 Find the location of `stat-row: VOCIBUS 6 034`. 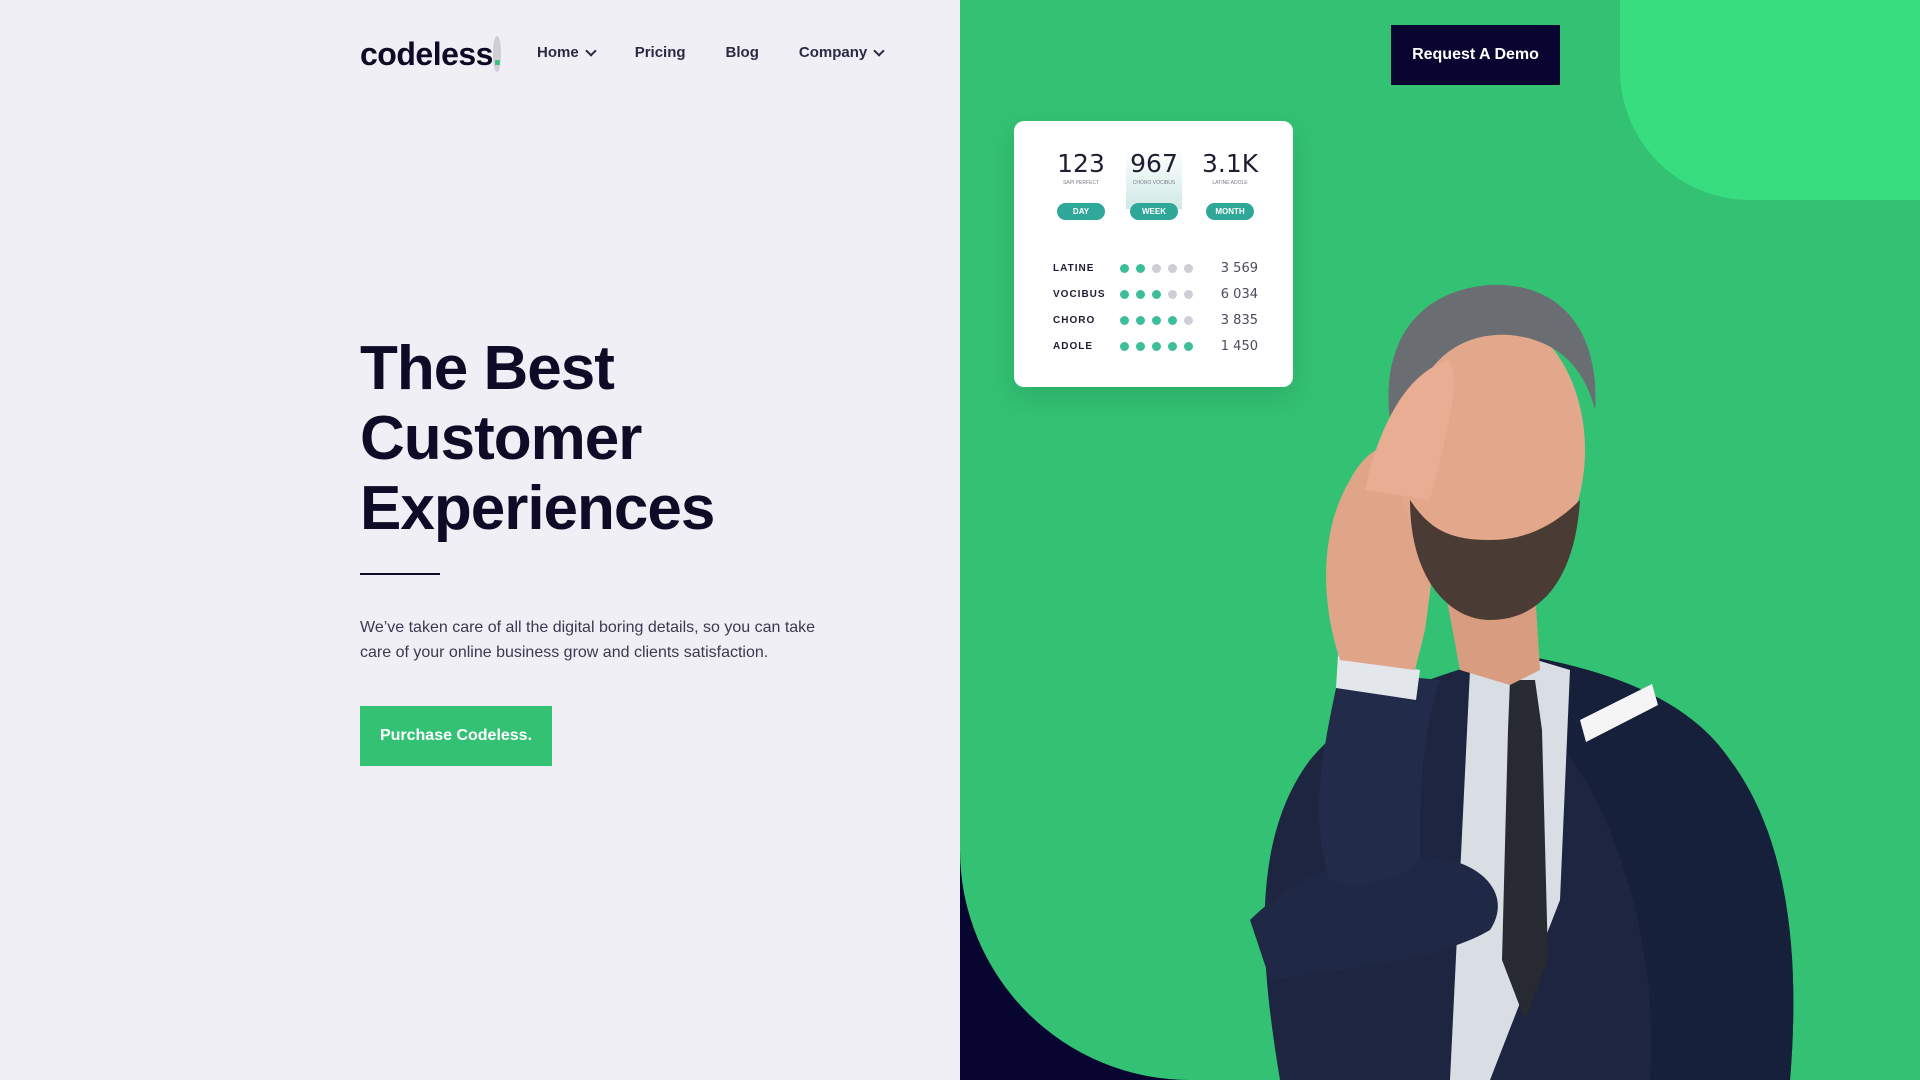

stat-row: VOCIBUS 6 034 is located at coordinates (1155, 294).